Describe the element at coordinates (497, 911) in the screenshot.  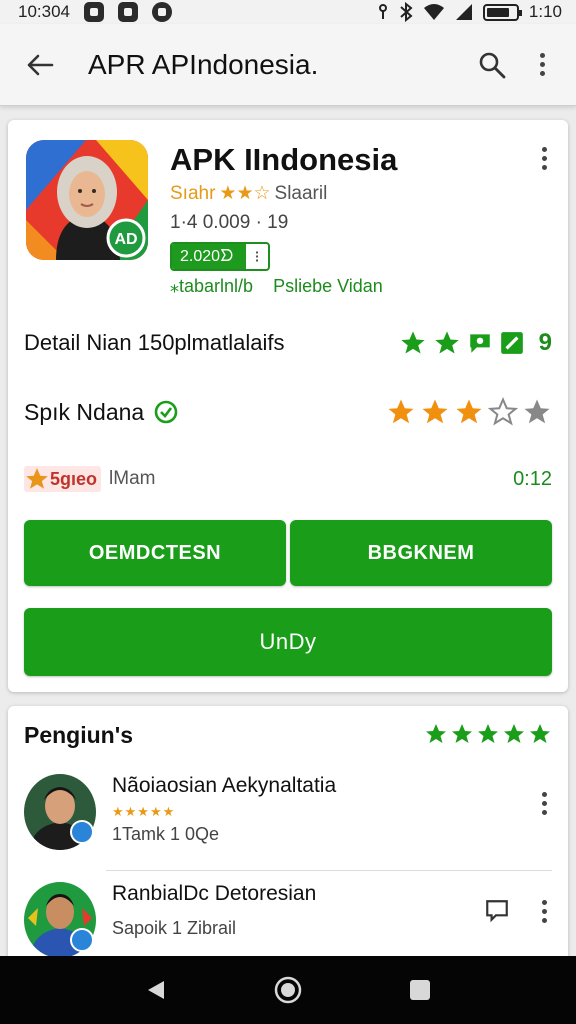
I see `comment-icon` at that location.